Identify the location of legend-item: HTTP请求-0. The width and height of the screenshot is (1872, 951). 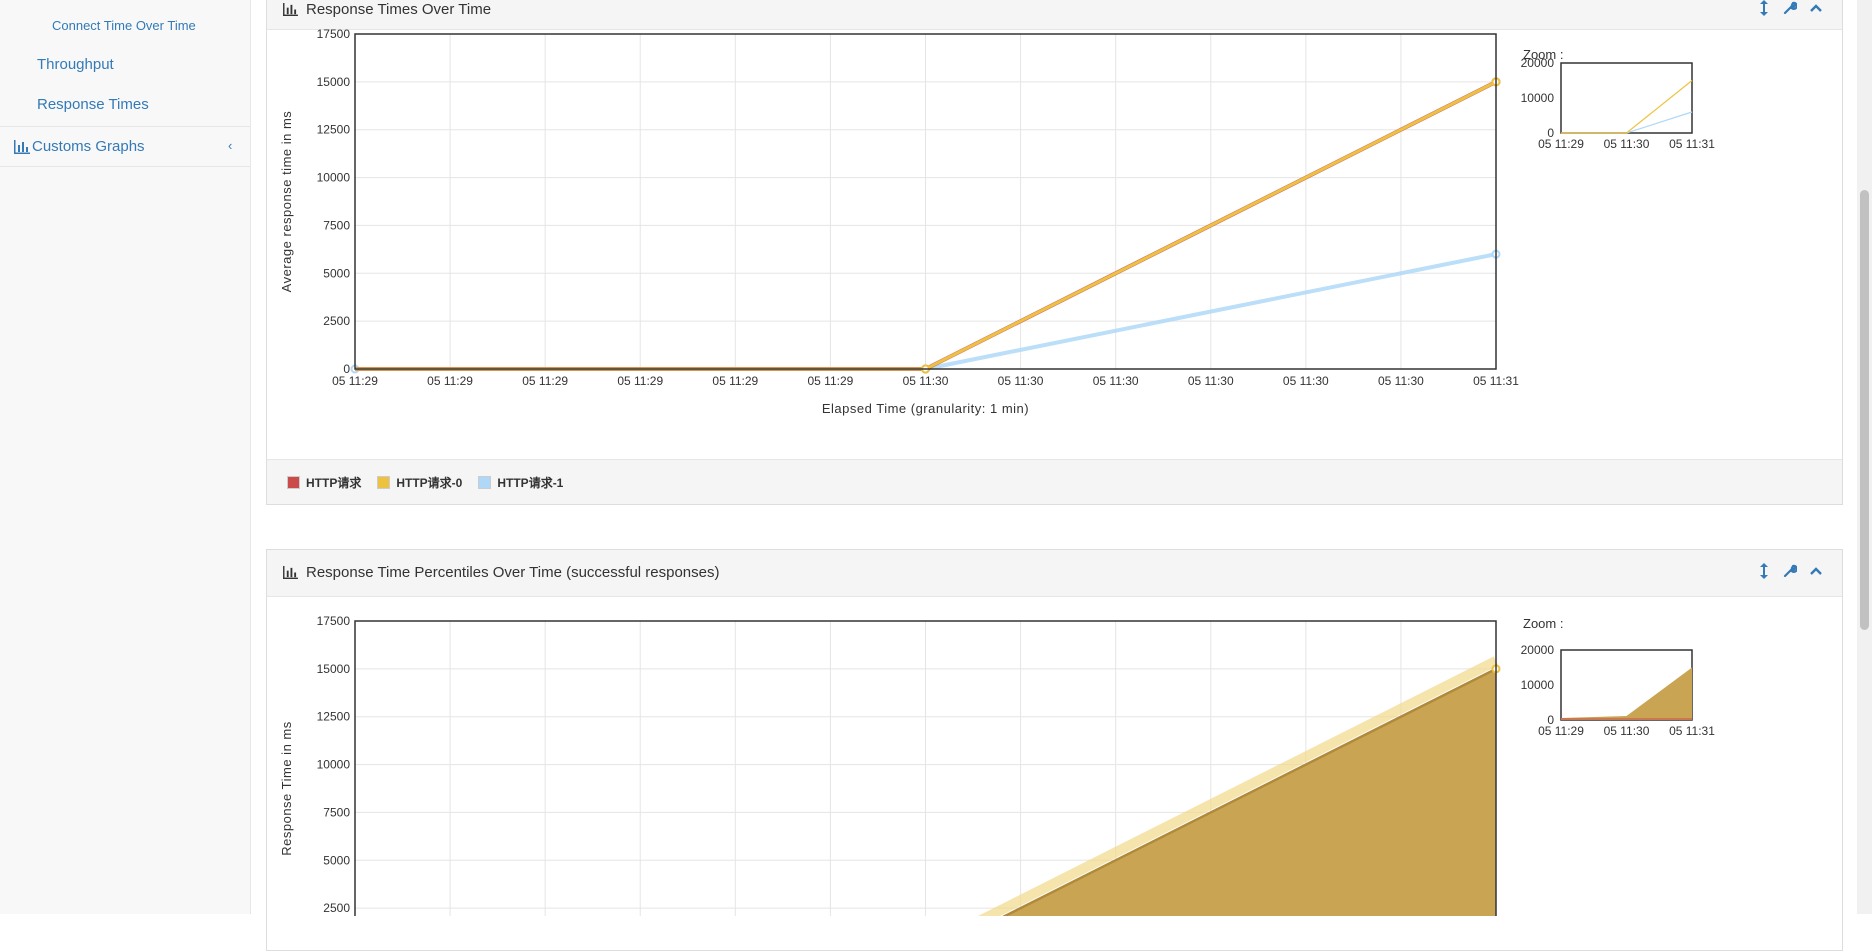
(419, 482).